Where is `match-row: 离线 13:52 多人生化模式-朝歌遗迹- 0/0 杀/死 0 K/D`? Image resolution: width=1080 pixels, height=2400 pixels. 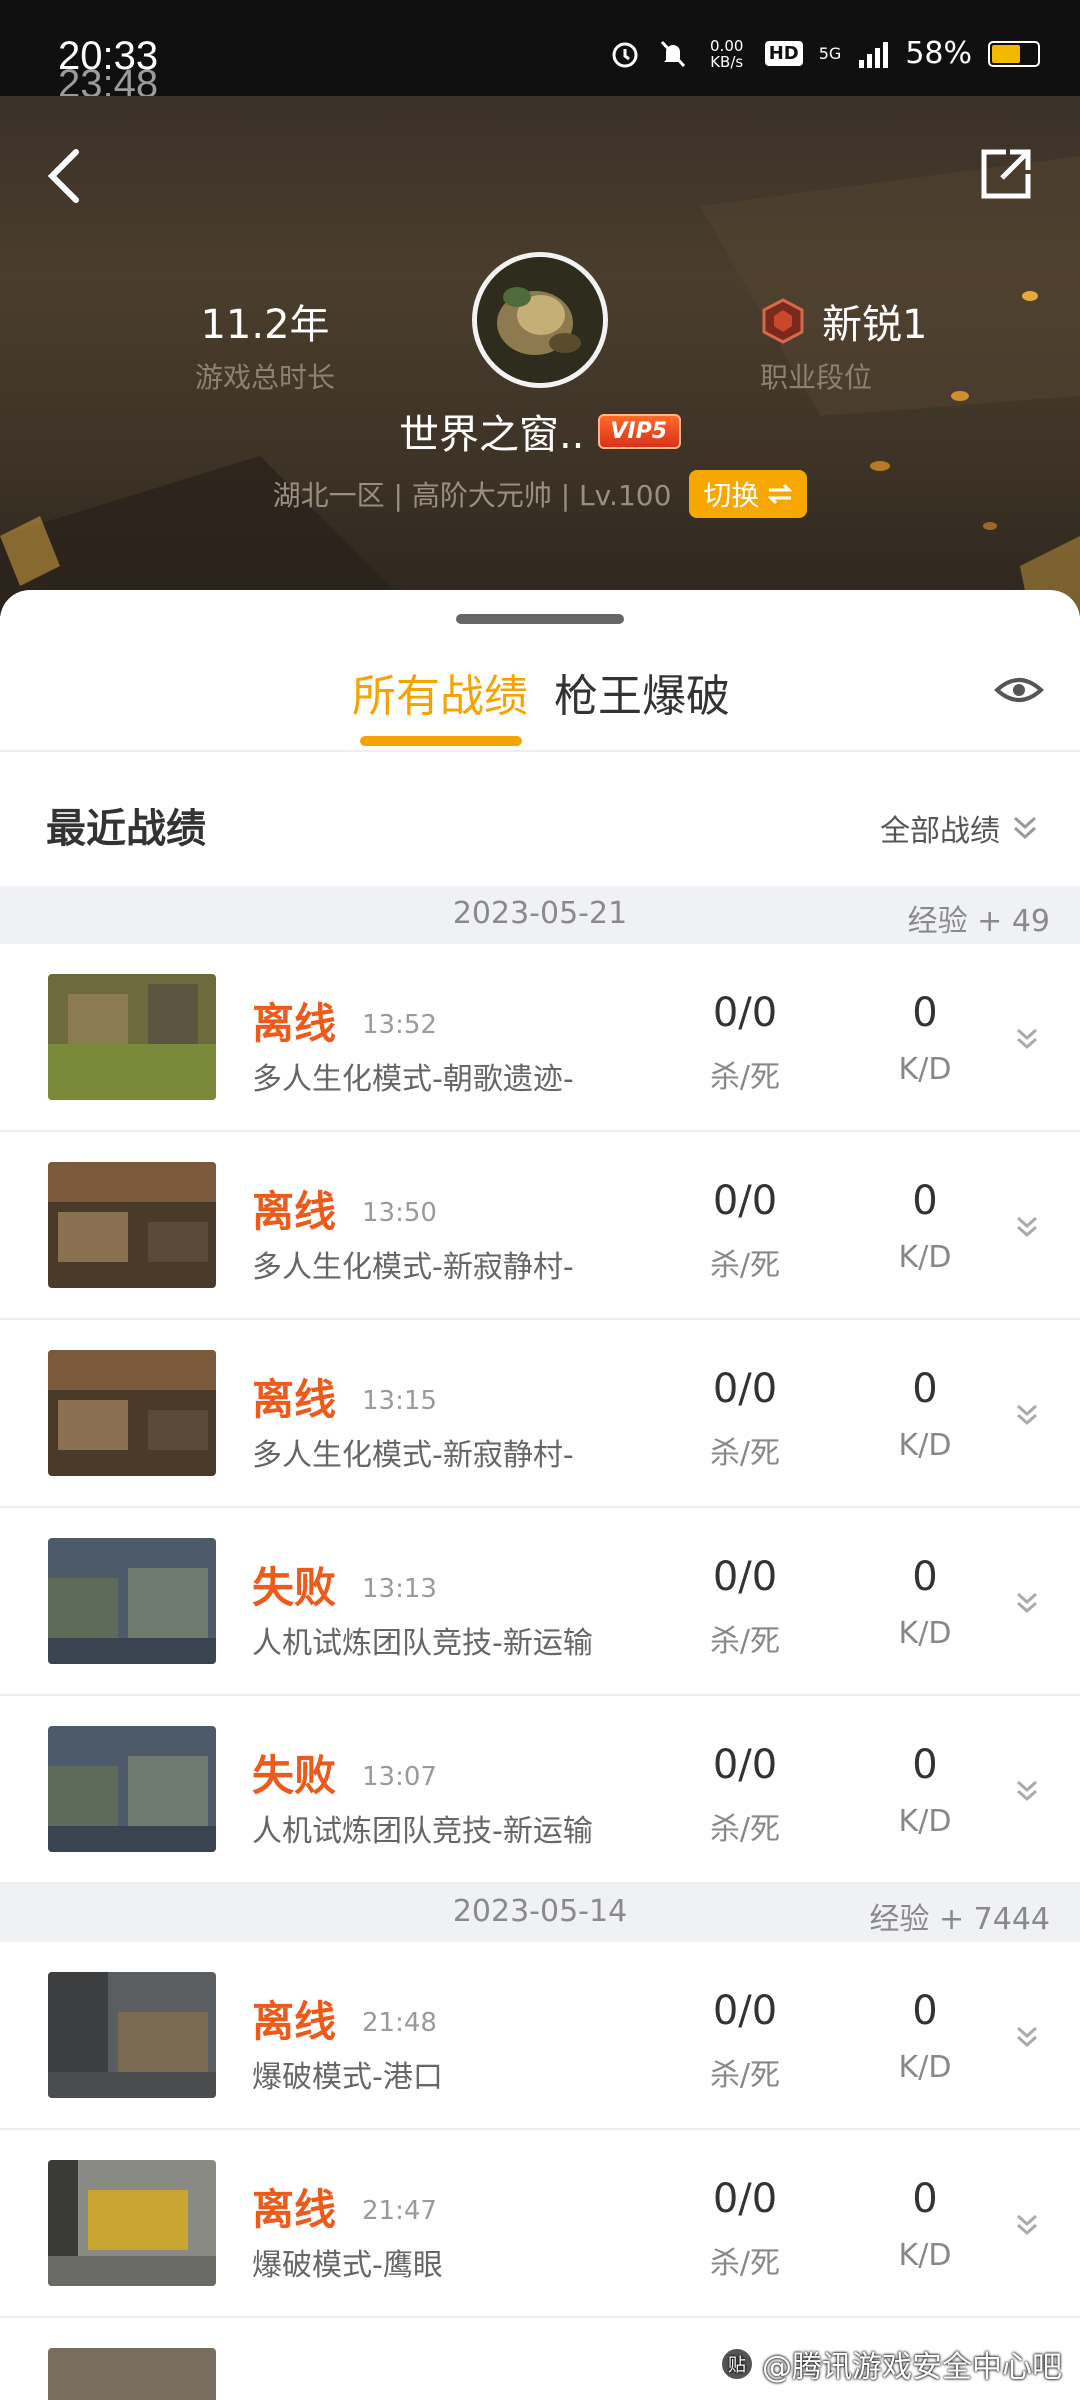
match-row: 离线 13:52 多人生化模式-朝歌遗迹- 0/0 杀/死 0 K/D is located at coordinates (540, 1038).